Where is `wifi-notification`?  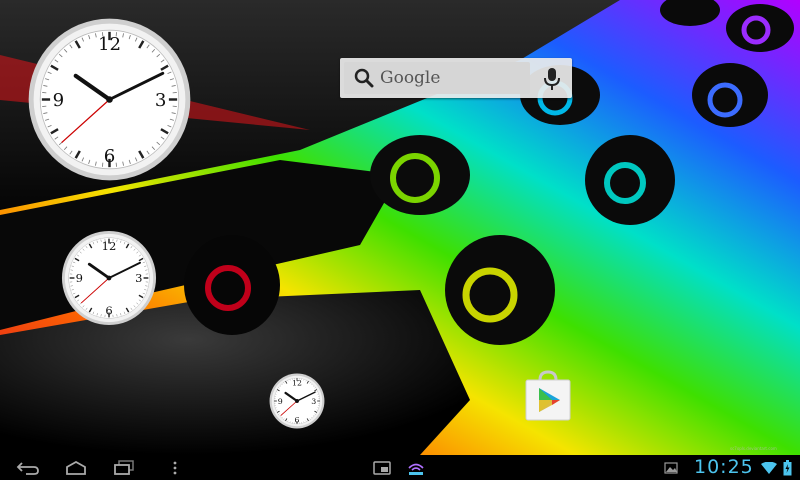 wifi-notification is located at coordinates (416, 467).